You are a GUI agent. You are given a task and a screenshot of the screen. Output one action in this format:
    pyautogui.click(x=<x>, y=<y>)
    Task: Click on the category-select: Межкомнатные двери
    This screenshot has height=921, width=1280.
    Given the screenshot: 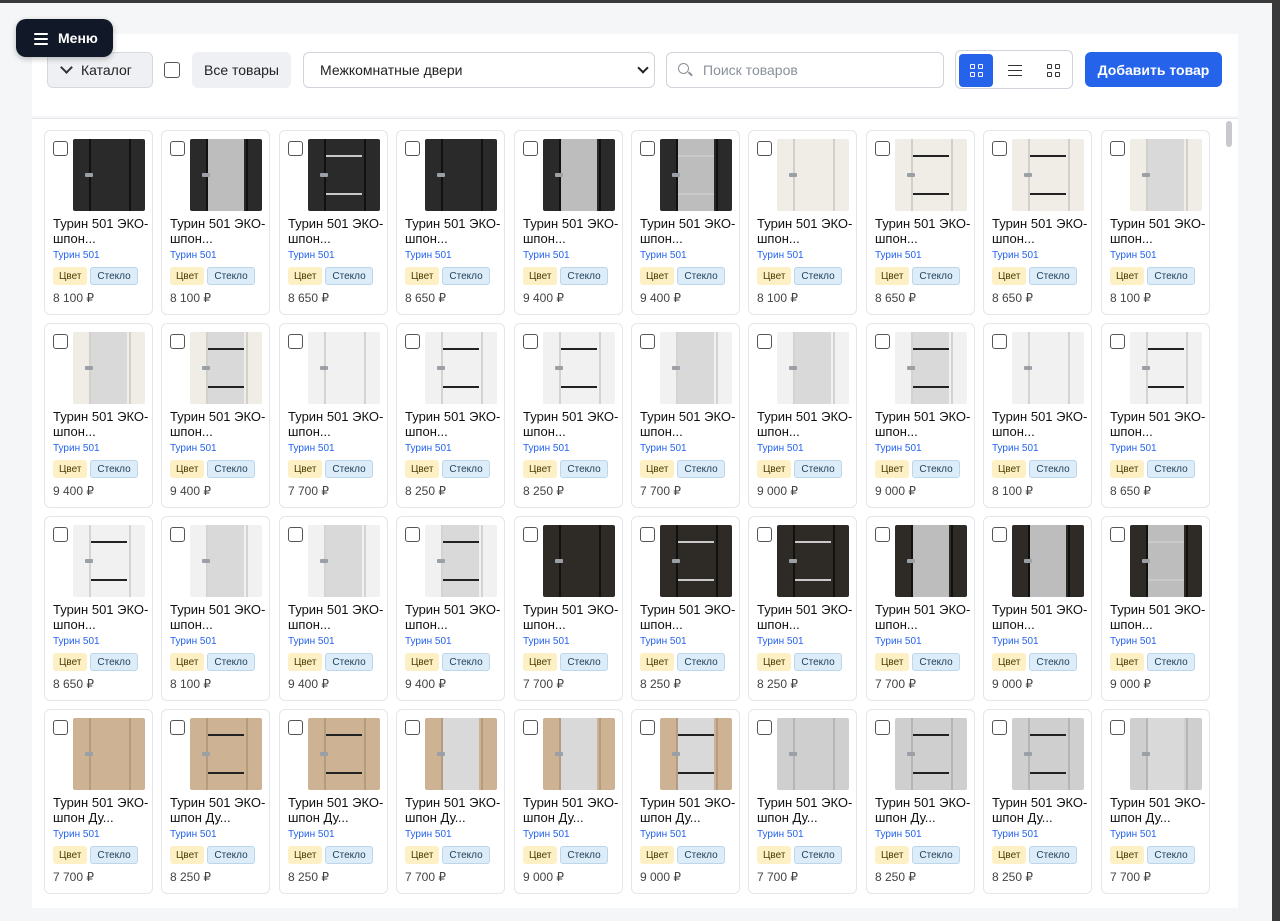 What is the action you would take?
    pyautogui.click(x=479, y=70)
    